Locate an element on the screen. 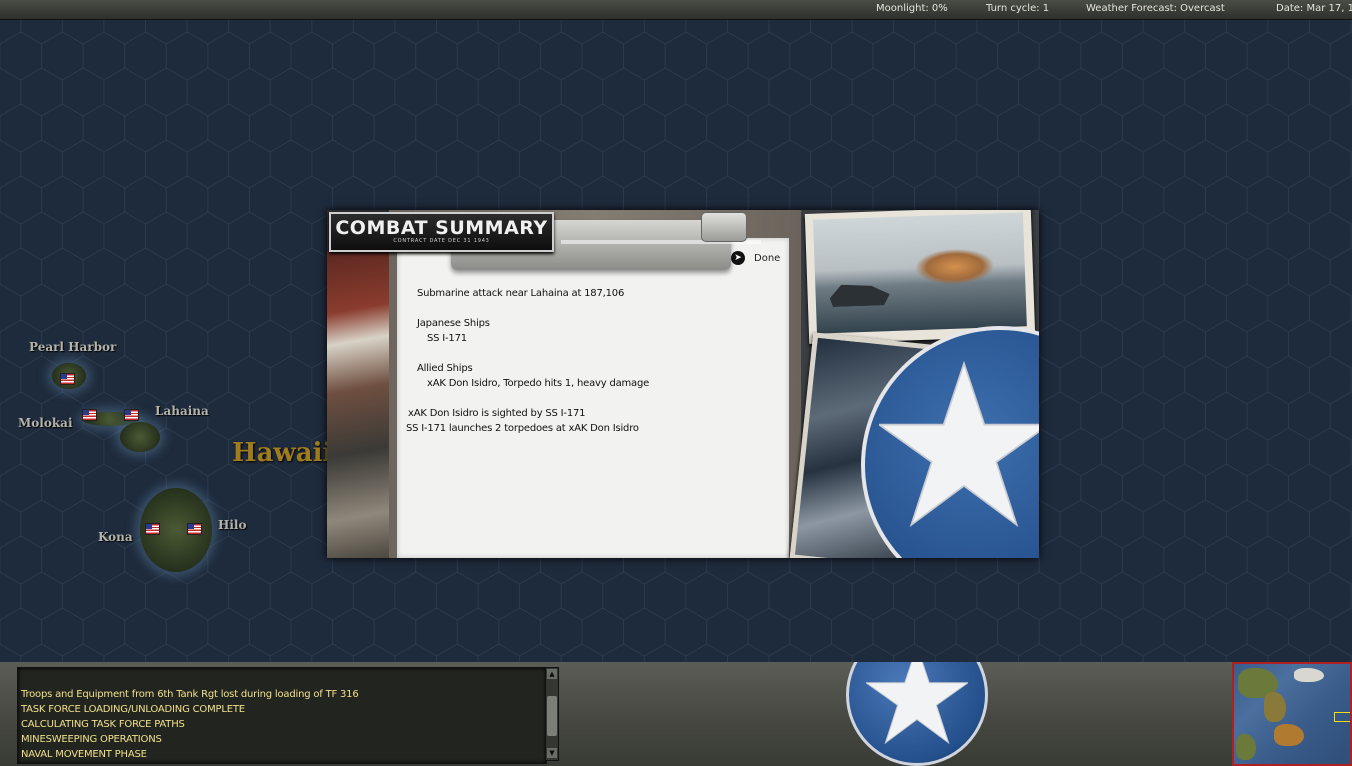 This screenshot has height=766, width=1352. report-line-japanese-header: Japanese Ships is located at coordinates (453, 323).